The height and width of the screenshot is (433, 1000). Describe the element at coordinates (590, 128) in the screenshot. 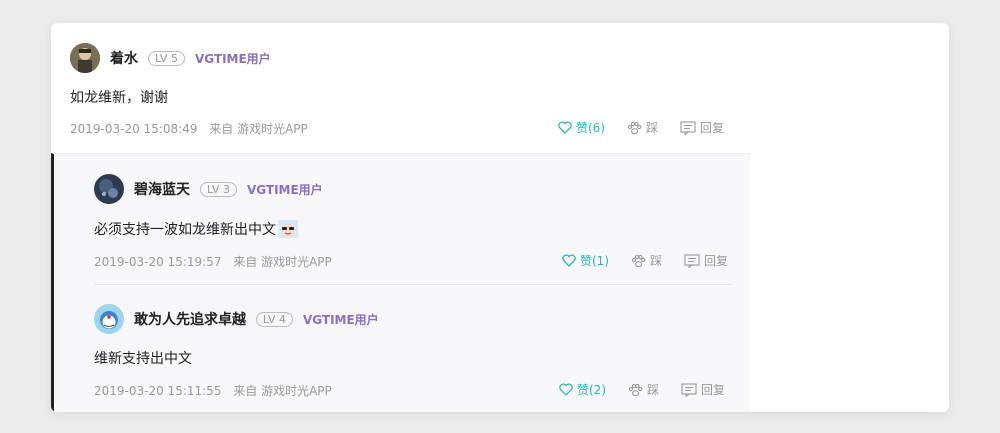

I see `like-label: 赞(6)` at that location.